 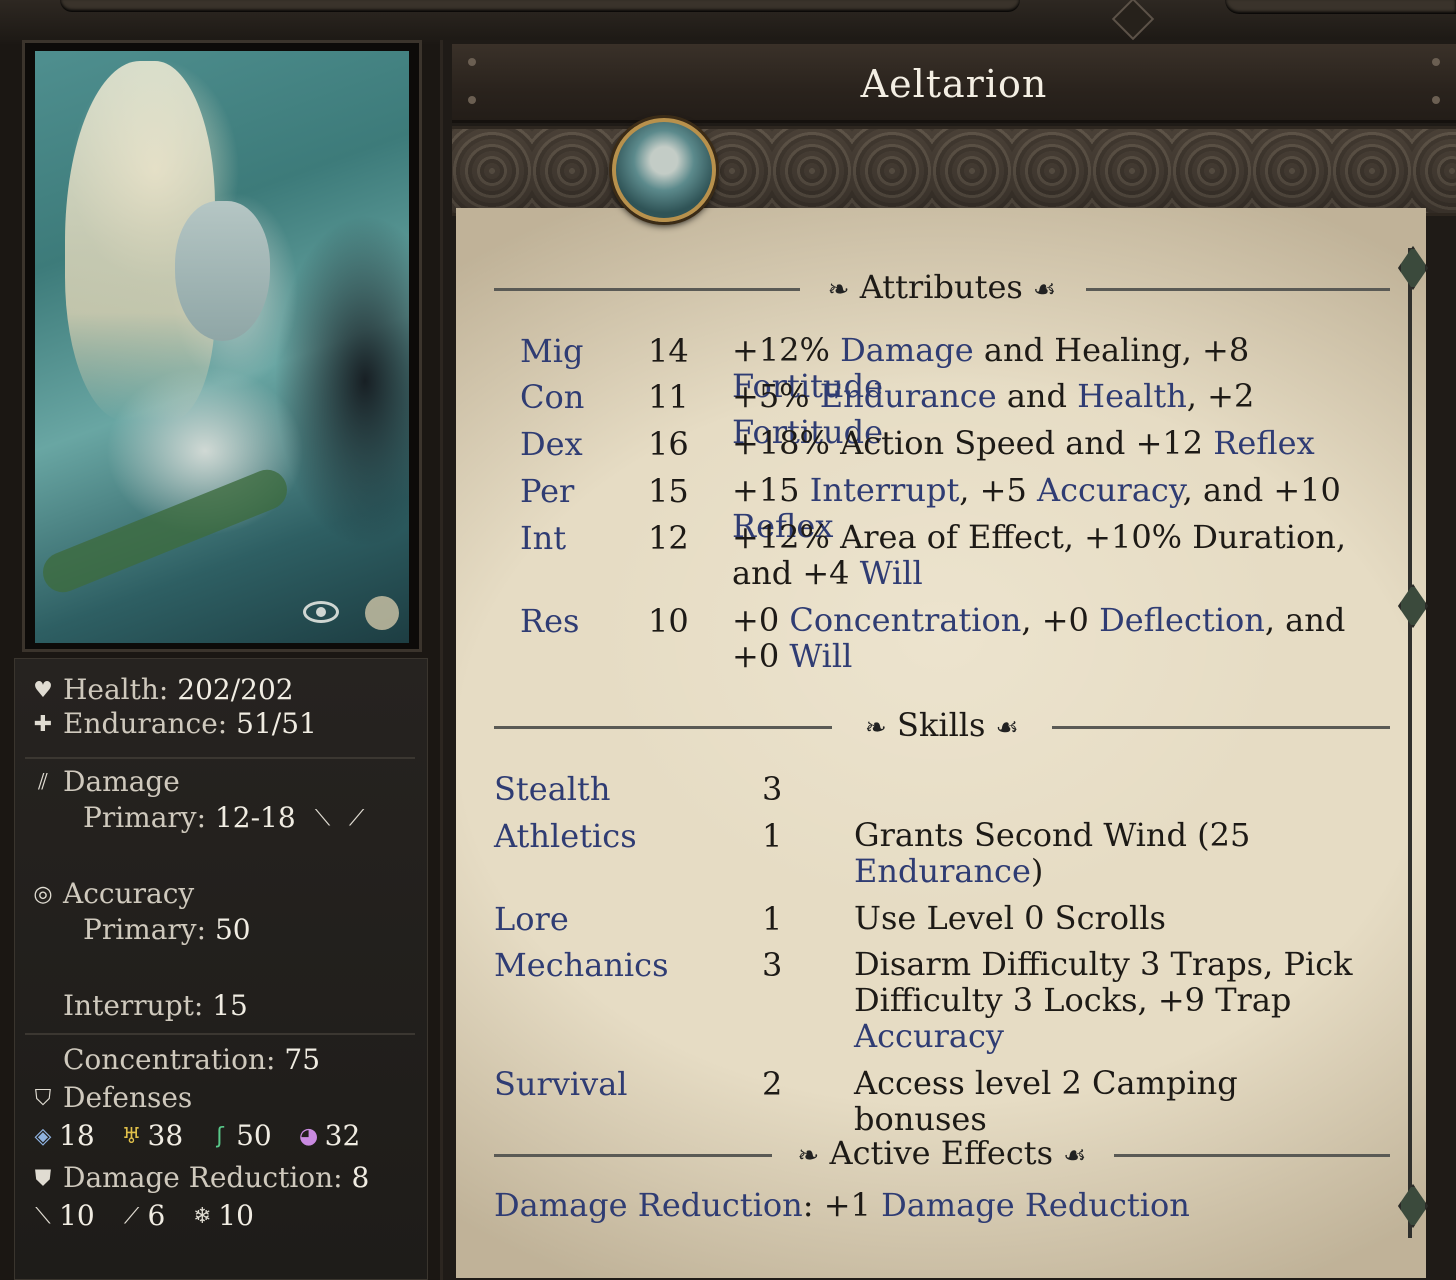 I want to click on damage-label: Damage, so click(x=121, y=781).